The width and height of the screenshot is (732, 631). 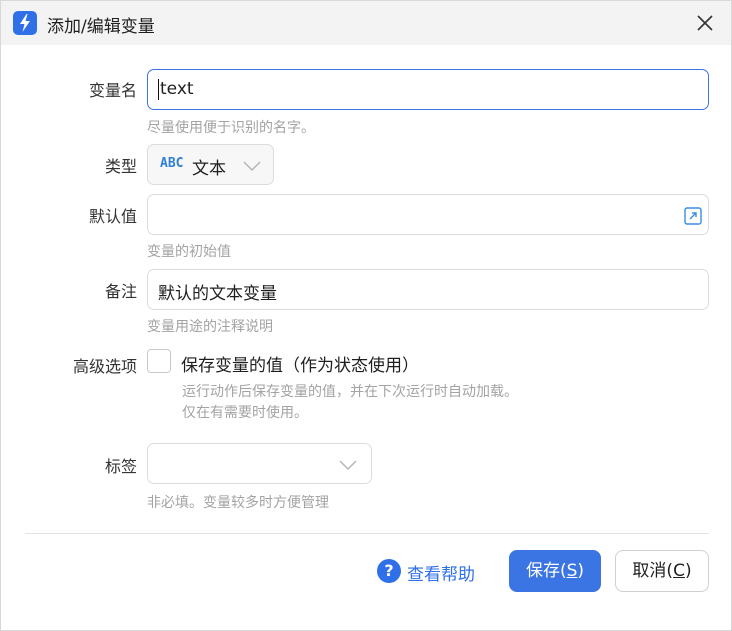 What do you see at coordinates (101, 27) in the screenshot?
I see `dialog-title: 添加/编辑变量` at bounding box center [101, 27].